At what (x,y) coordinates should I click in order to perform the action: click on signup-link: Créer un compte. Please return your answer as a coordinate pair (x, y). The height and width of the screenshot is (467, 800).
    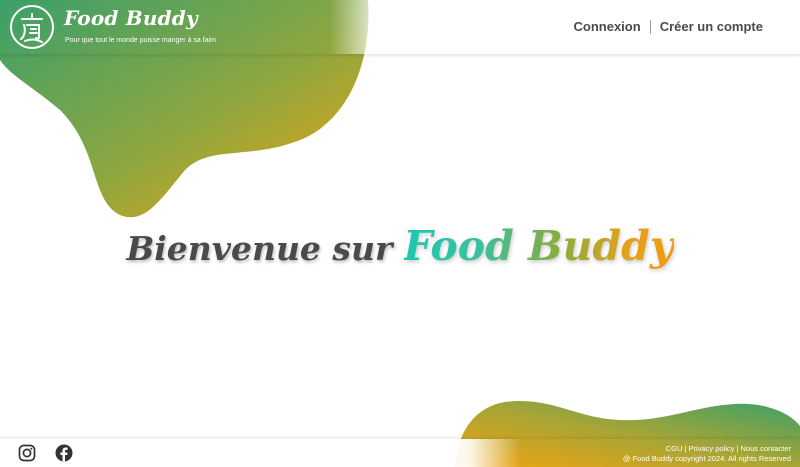
    Looking at the image, I should click on (711, 26).